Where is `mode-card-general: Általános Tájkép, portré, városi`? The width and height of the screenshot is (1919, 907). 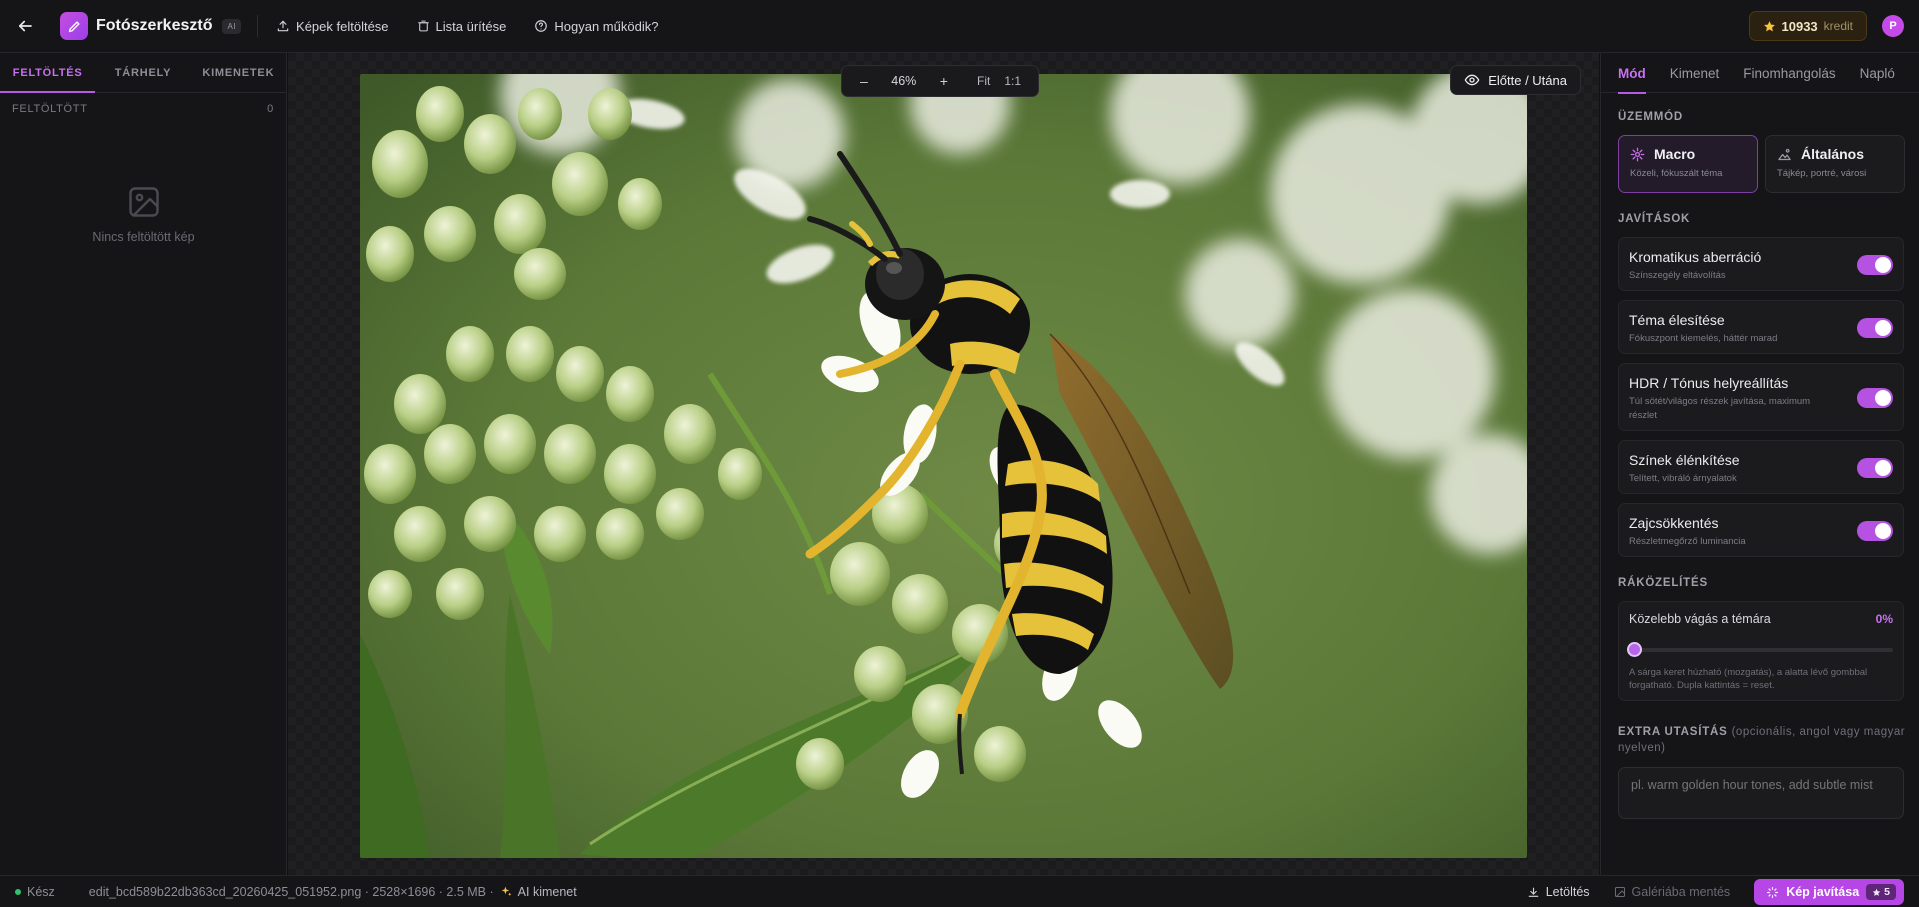
mode-card-general: Általános Tájkép, portré, városi is located at coordinates (1835, 164).